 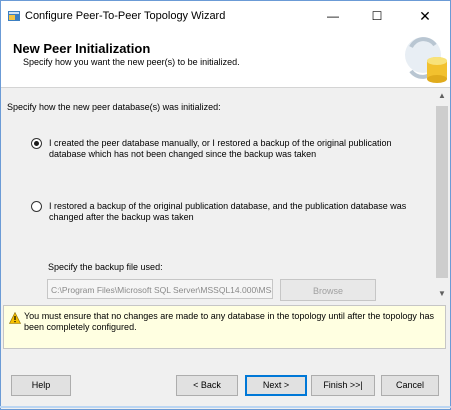 I want to click on radio-button-selected, so click(x=36, y=143).